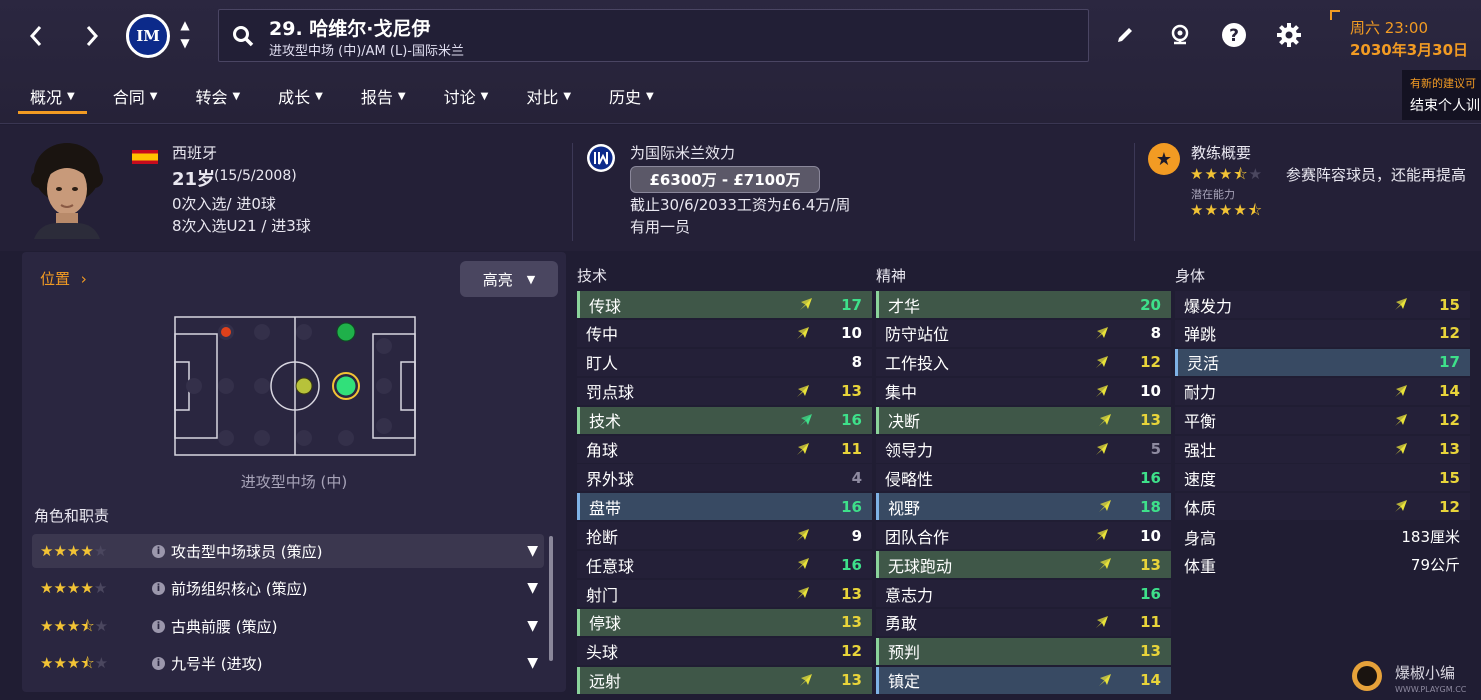 Image resolution: width=1481 pixels, height=700 pixels. I want to click on tab-reports: 报告 ▼, so click(383, 96).